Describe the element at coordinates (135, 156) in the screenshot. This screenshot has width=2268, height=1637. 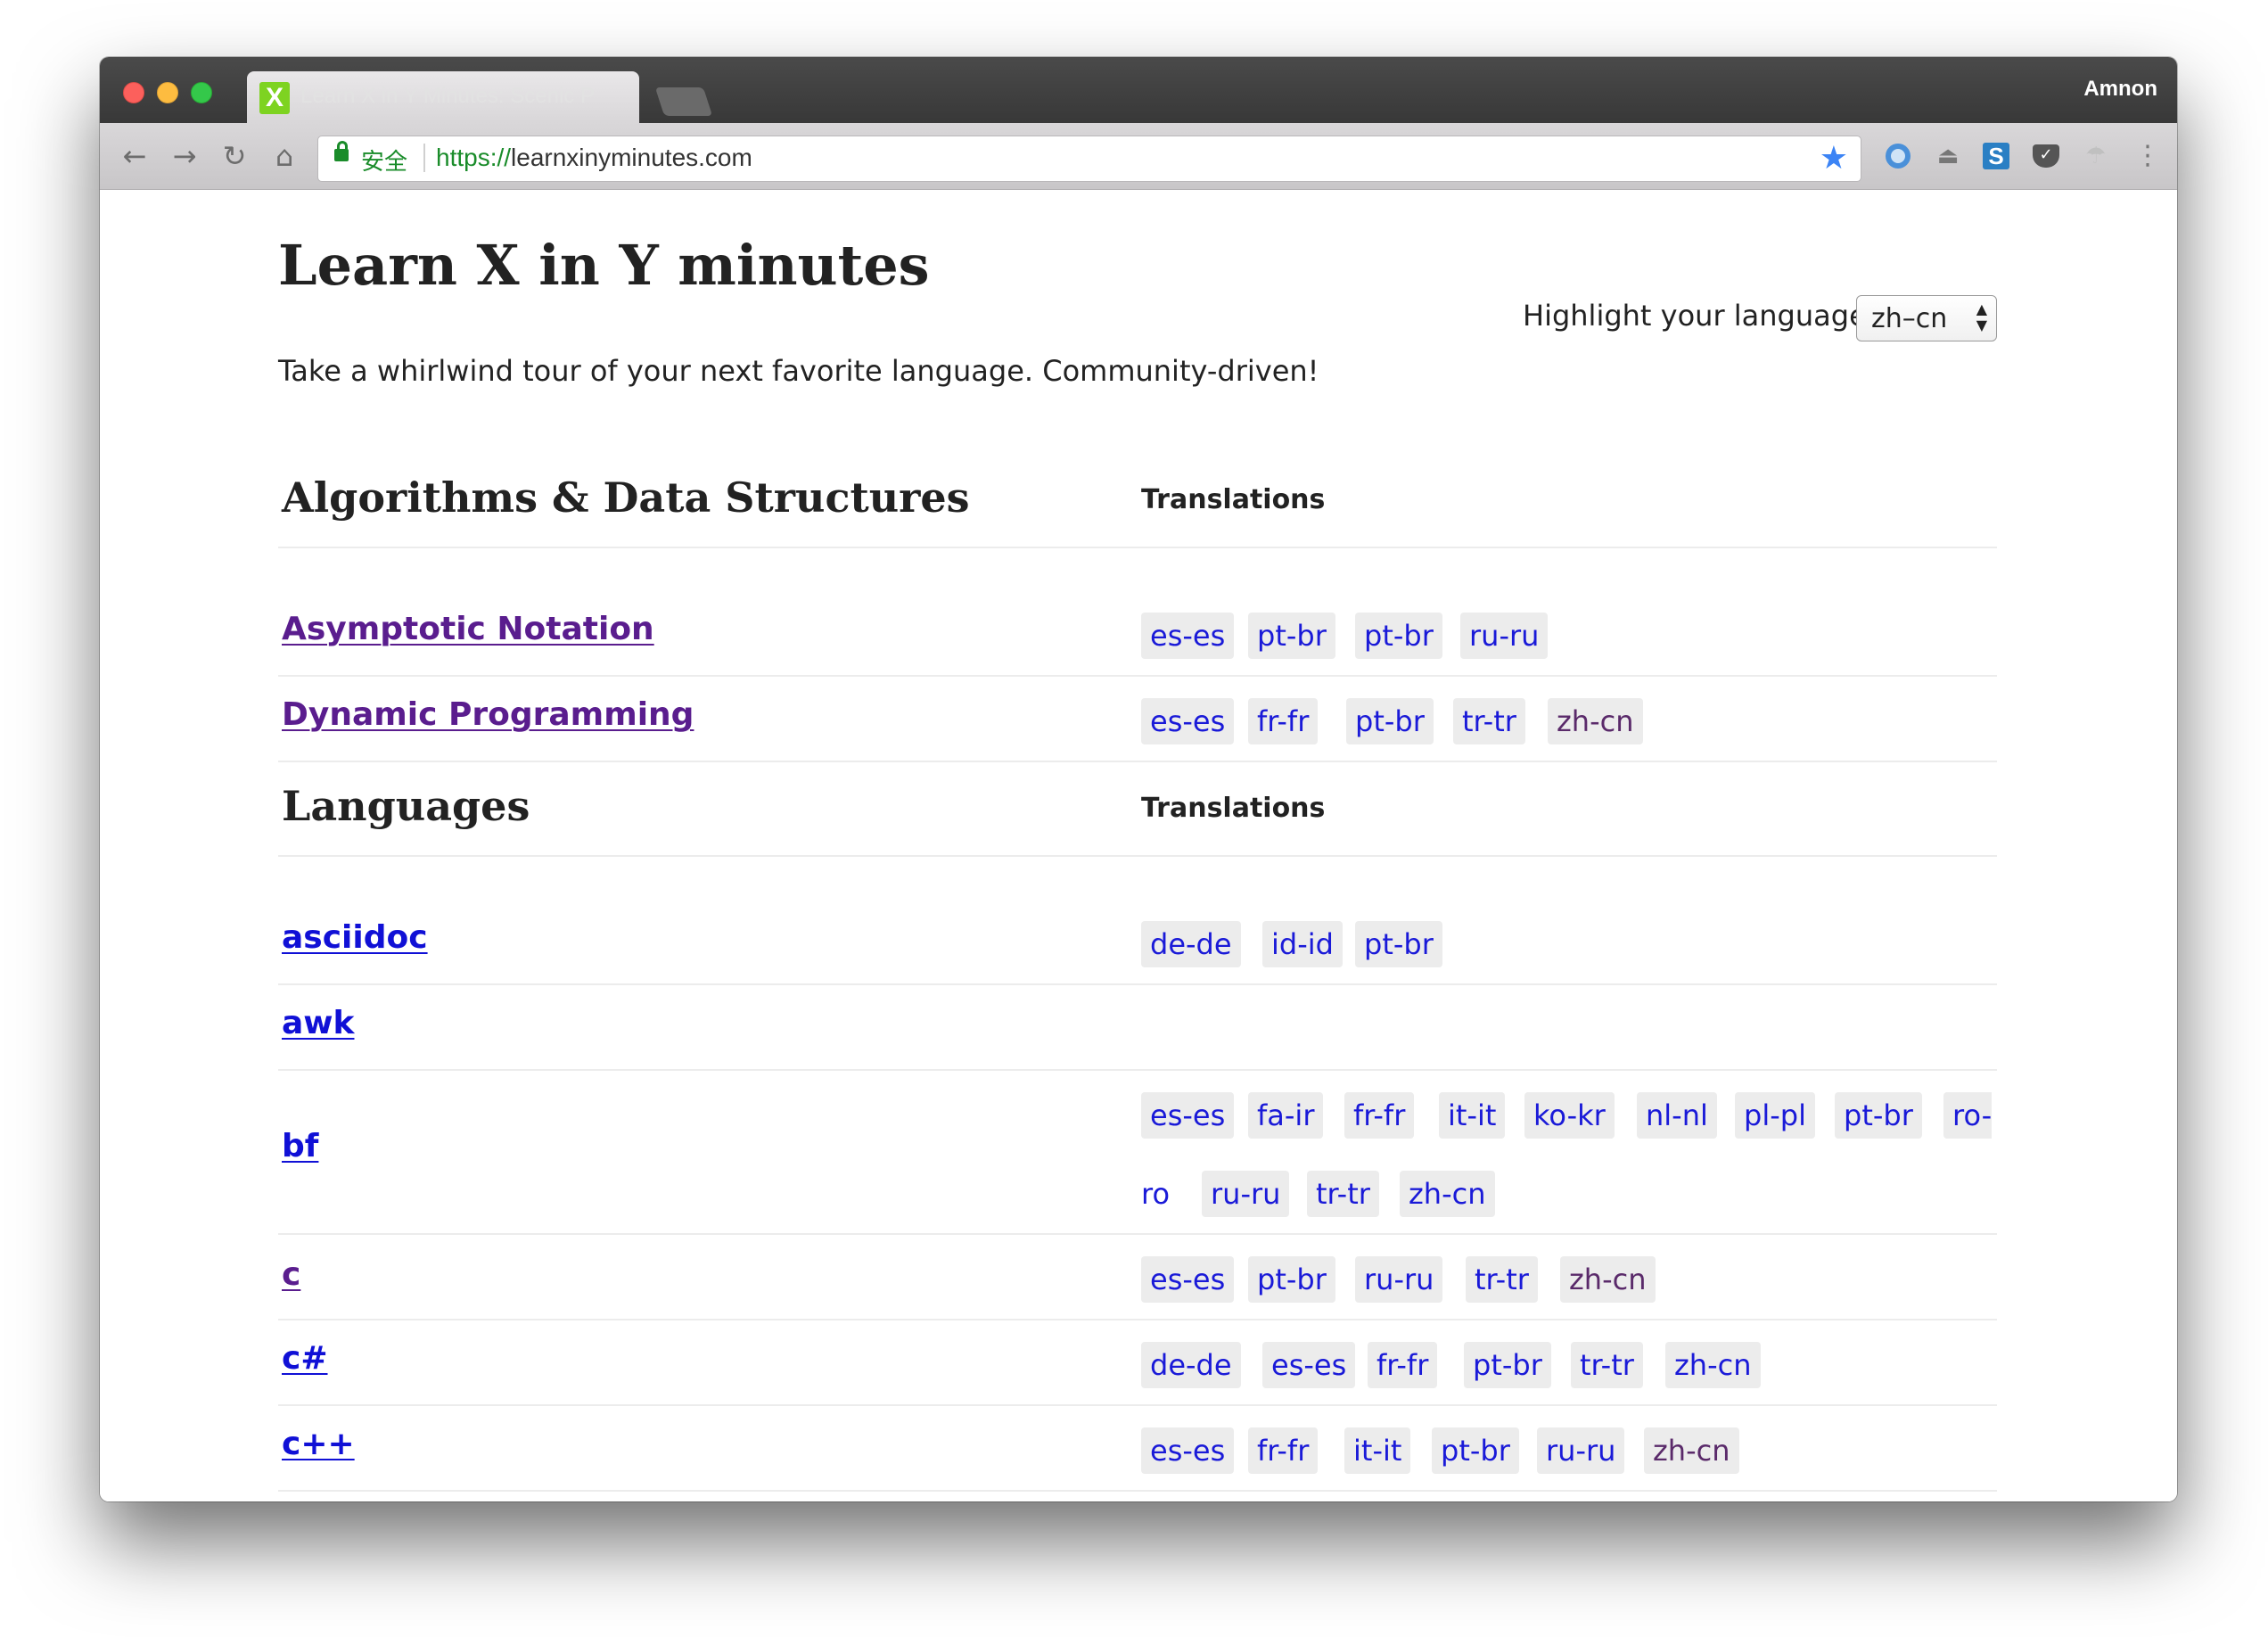
I see `back-icon: ←` at that location.